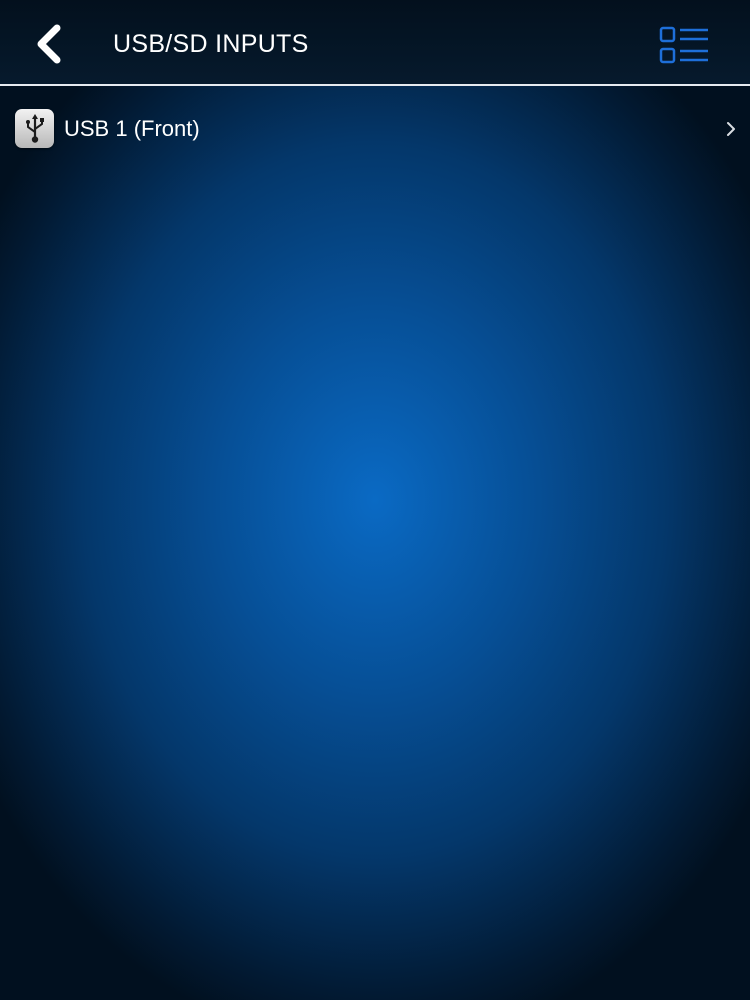  Describe the element at coordinates (684, 50) in the screenshot. I see `list-view-icon` at that location.